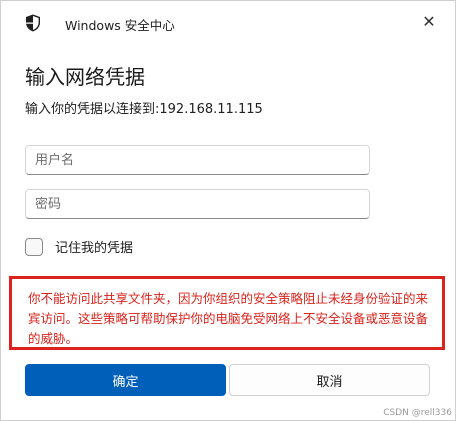 The width and height of the screenshot is (456, 421). Describe the element at coordinates (85, 77) in the screenshot. I see `dialog-heading: 输入网络凭据` at that location.